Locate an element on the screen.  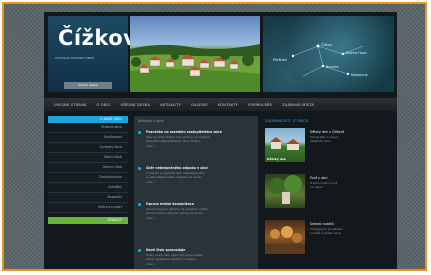
gallery-text: dětského dne is located at coordinates (320, 141).